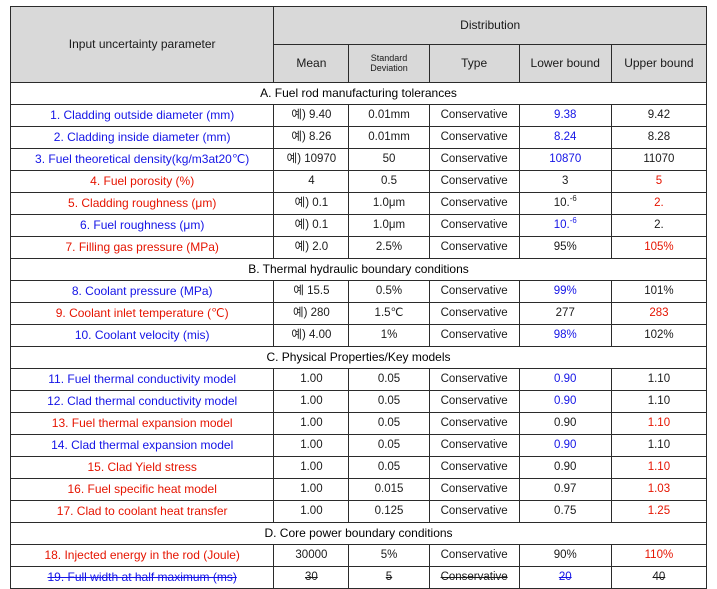 The width and height of the screenshot is (717, 589). I want to click on lower-bound-cell: 0.97, so click(565, 489).